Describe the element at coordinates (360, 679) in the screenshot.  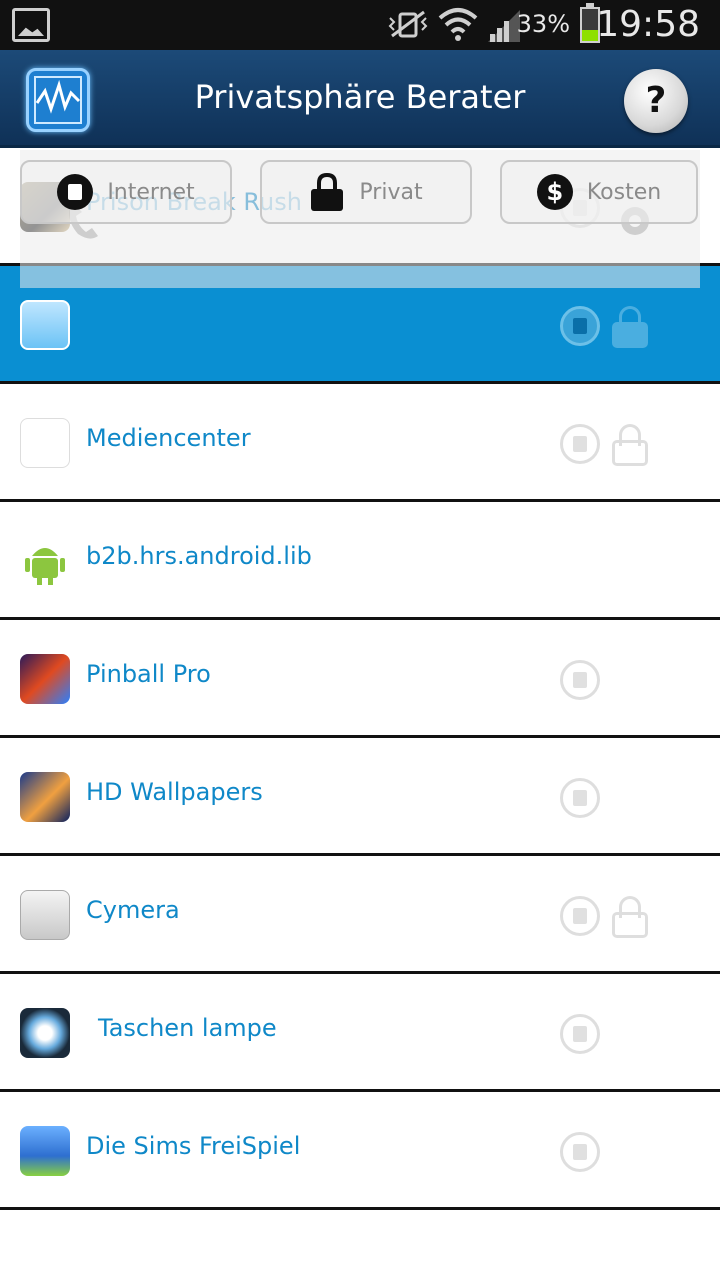
I see `list-item: Pinball Pro` at that location.